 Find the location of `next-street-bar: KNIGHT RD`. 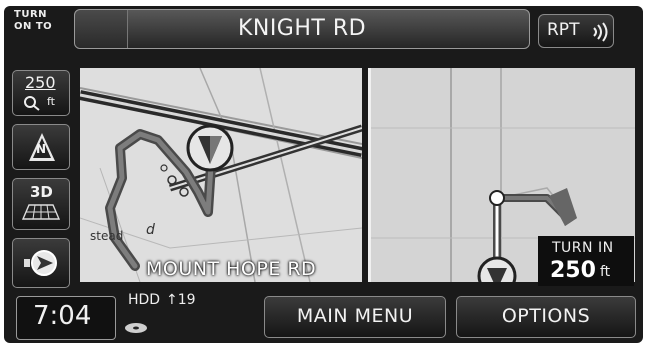

next-street-bar: KNIGHT RD is located at coordinates (302, 29).